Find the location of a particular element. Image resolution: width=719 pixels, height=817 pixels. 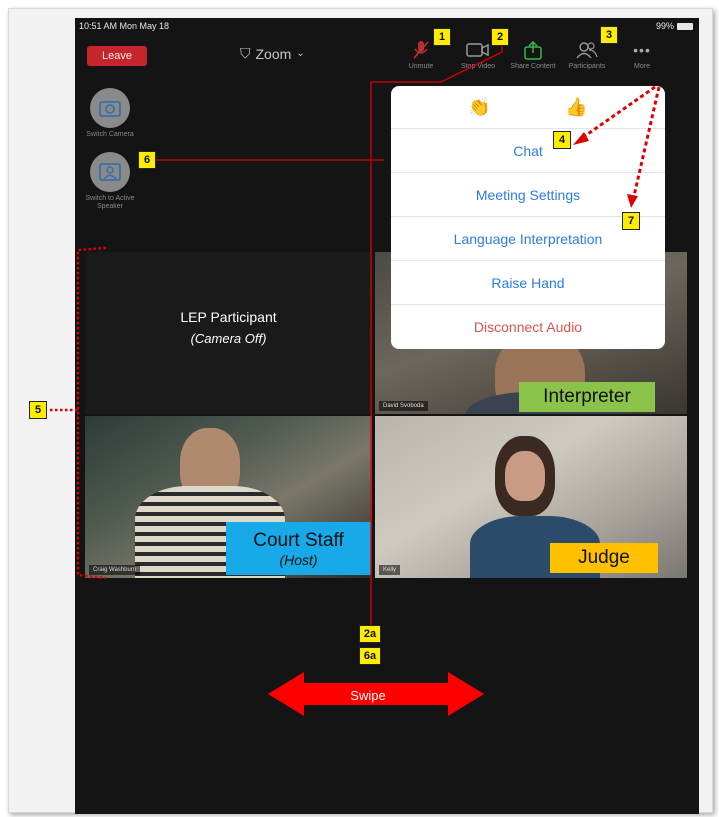

battery-indicator: 99% is located at coordinates (674, 26).